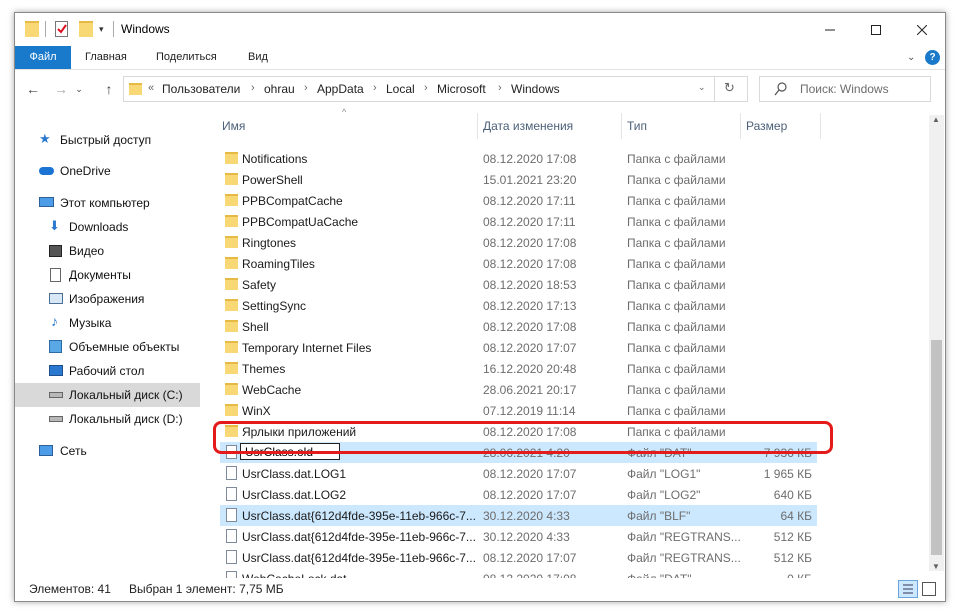  I want to click on search-input: Поиск: Windows, so click(845, 89).